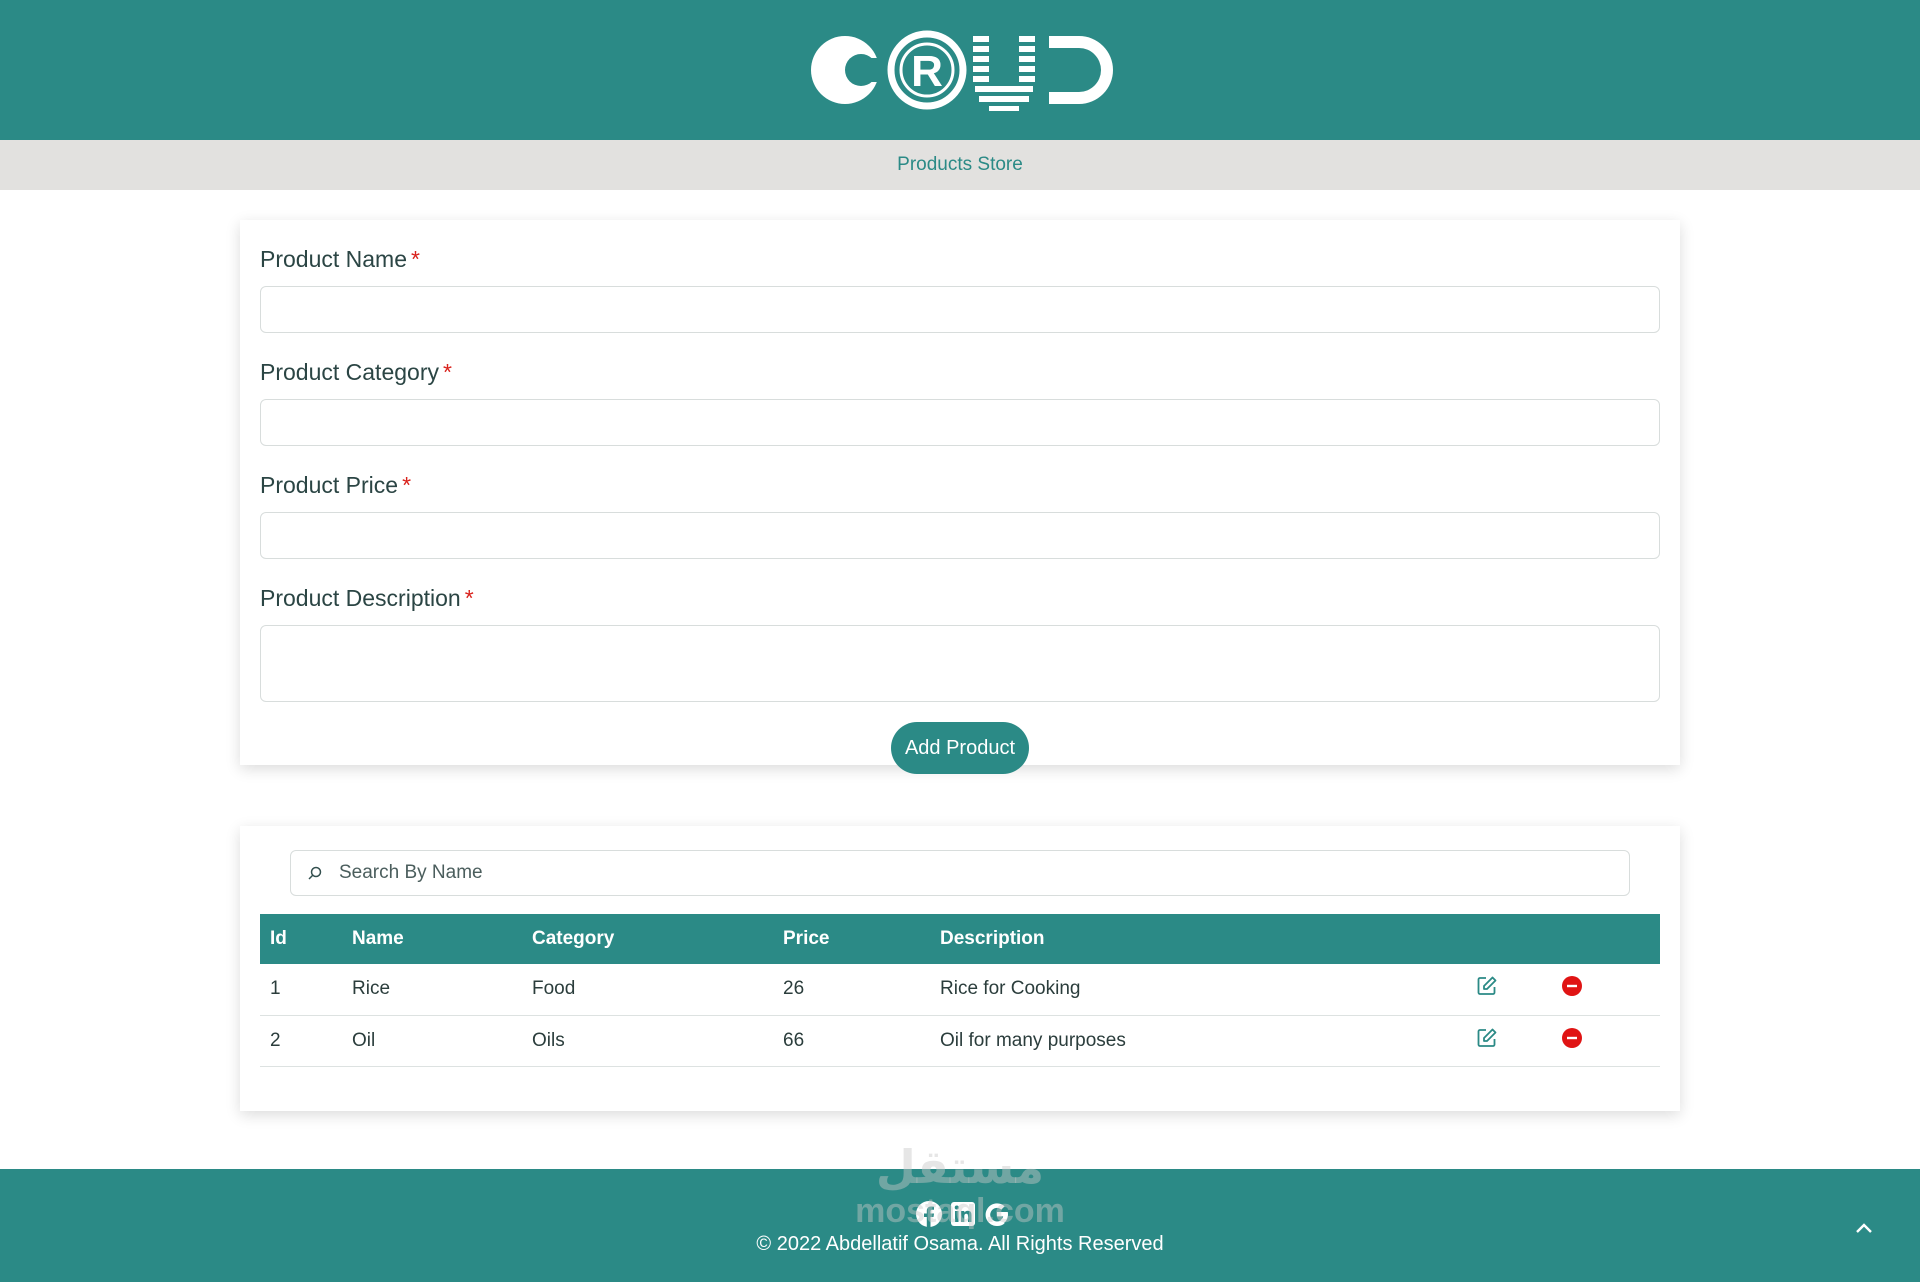 The image size is (1920, 1282). Describe the element at coordinates (992, 938) in the screenshot. I see `header-description: Description` at that location.